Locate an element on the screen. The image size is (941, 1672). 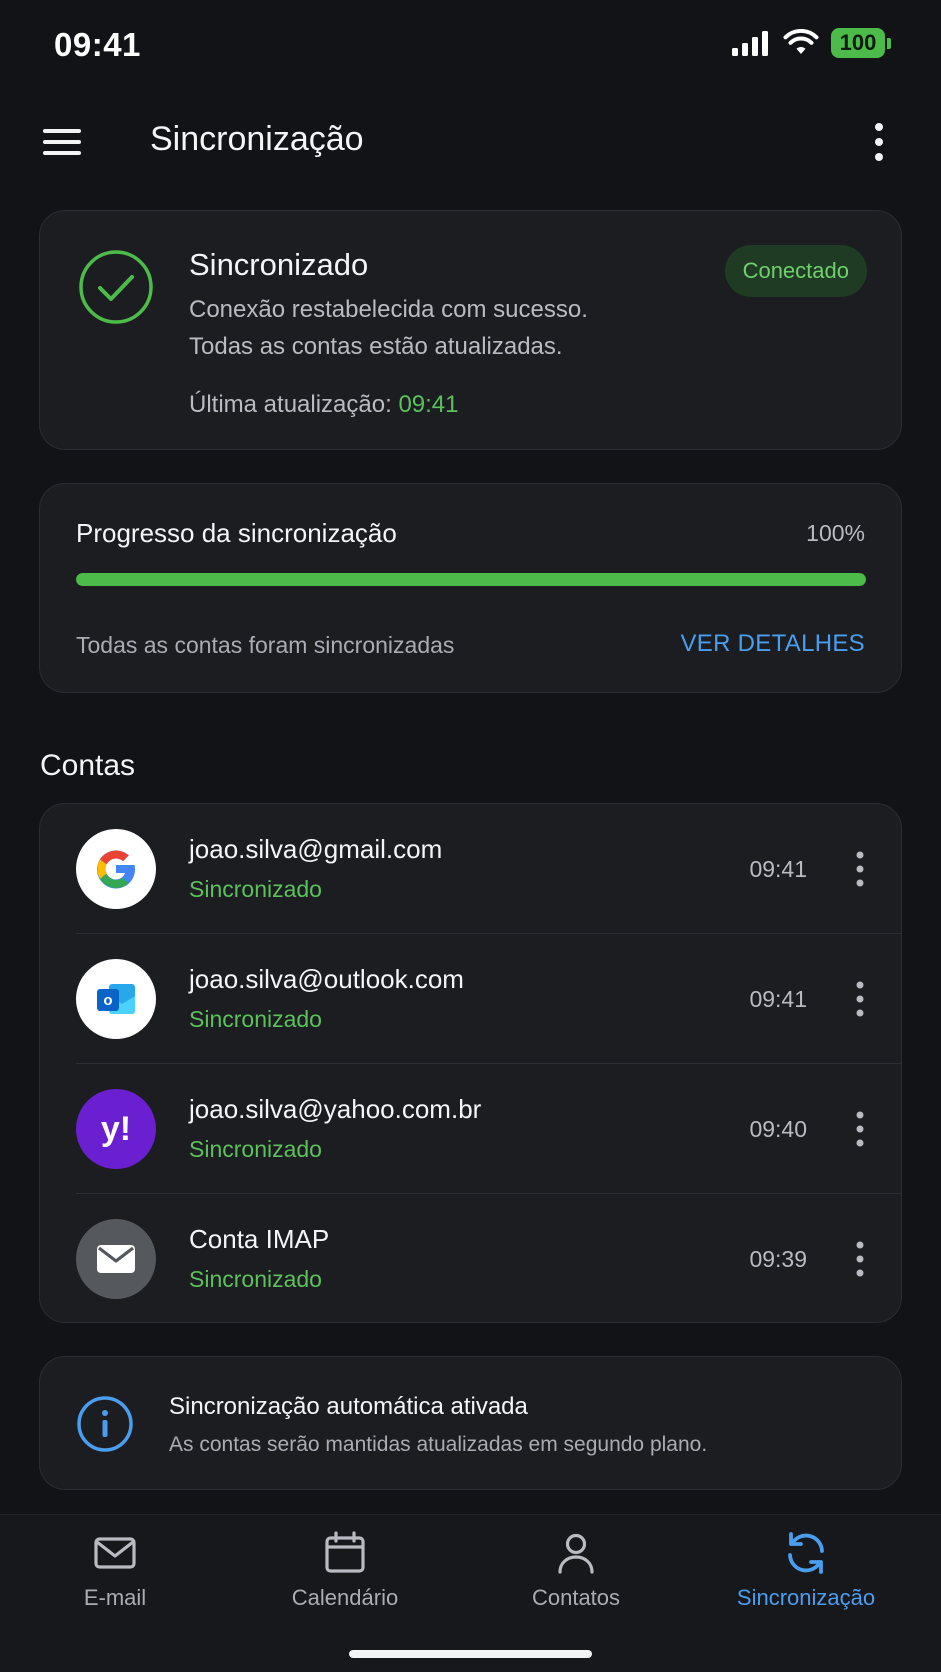
menu-icon is located at coordinates (62, 142).